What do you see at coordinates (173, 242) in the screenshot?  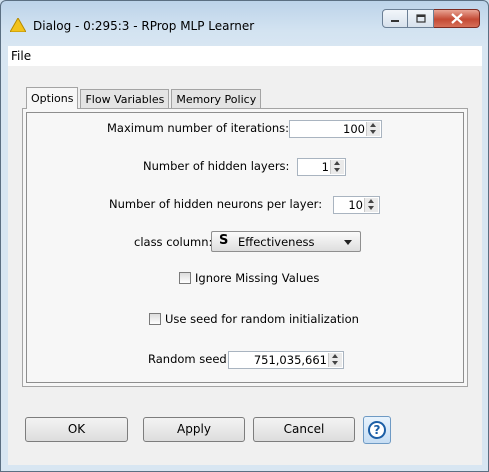 I see `class-column-label: class column:` at bounding box center [173, 242].